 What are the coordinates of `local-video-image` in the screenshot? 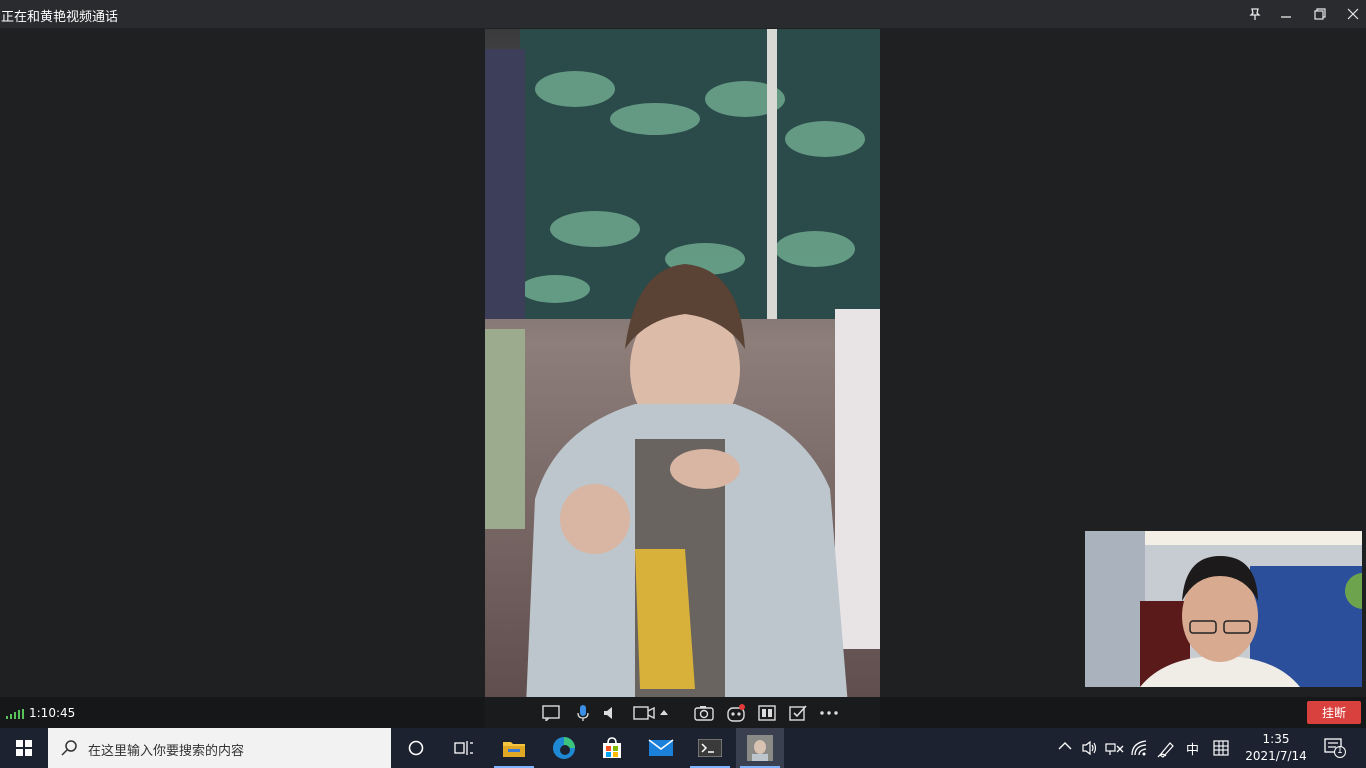 It's located at (1223, 609).